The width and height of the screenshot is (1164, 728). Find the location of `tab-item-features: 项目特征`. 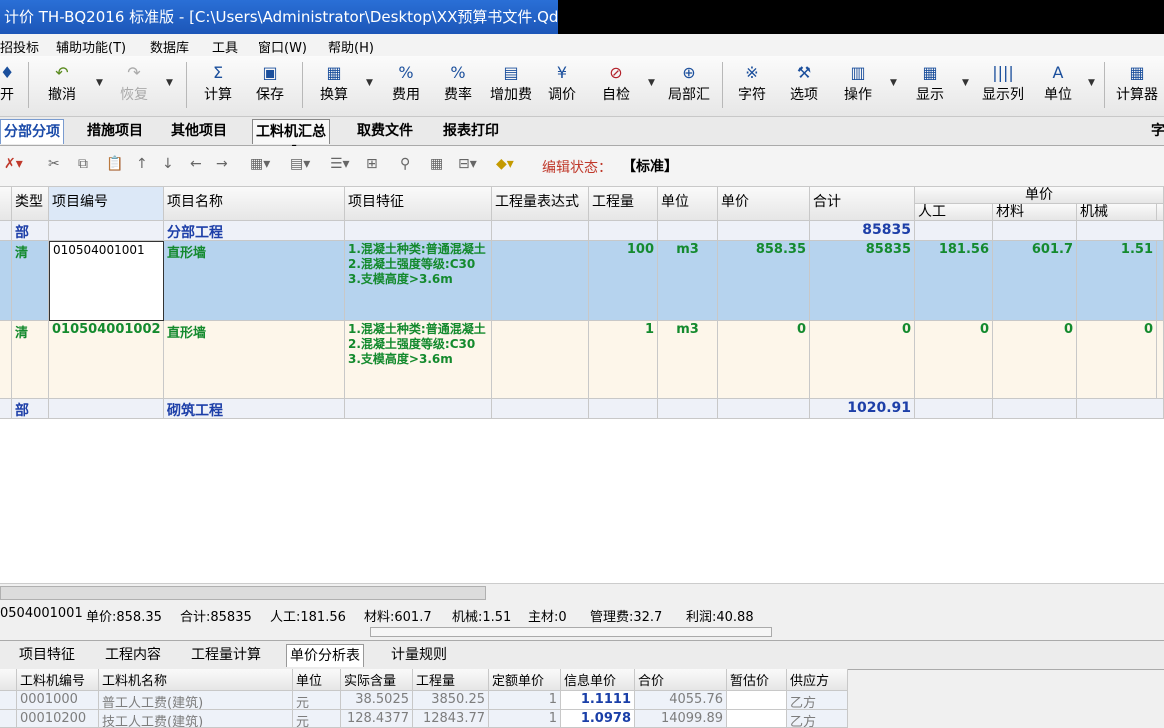

tab-item-features: 项目特征 is located at coordinates (47, 655).